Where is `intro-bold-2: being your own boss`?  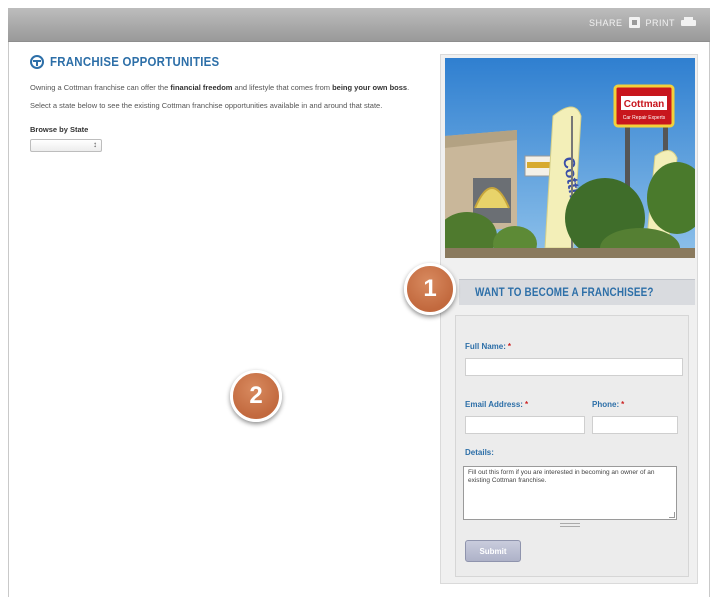
intro-bold-2: being your own boss is located at coordinates (370, 87).